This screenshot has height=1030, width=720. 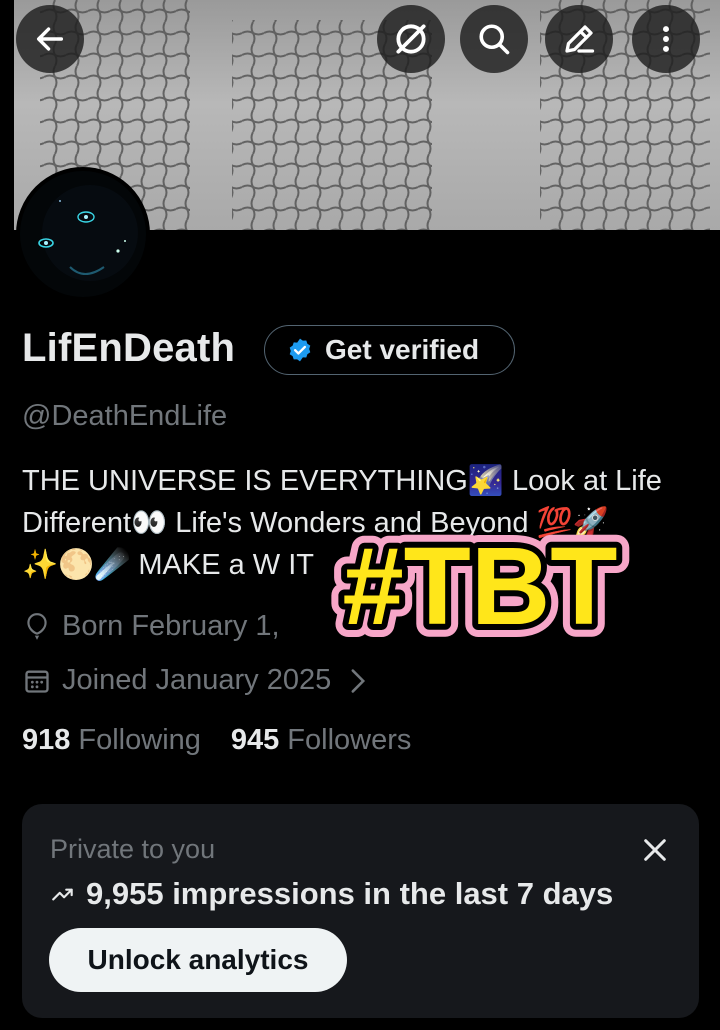 I want to click on avatar, so click(x=83, y=234).